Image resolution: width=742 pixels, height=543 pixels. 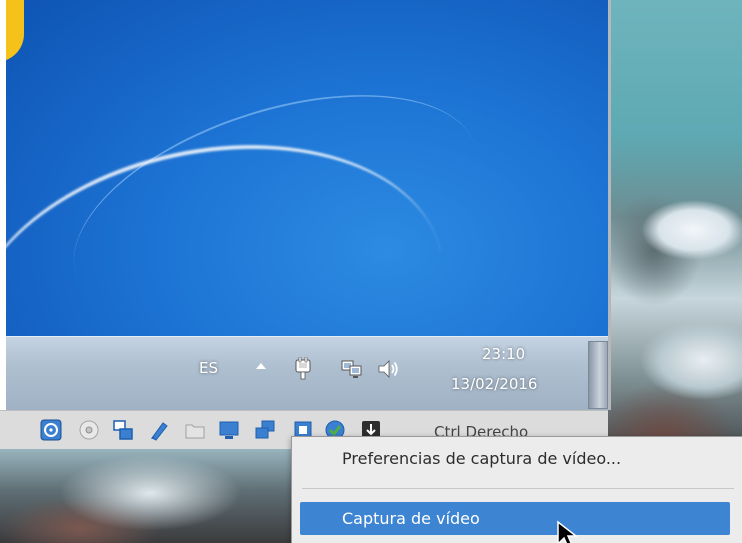 What do you see at coordinates (229, 430) in the screenshot?
I see `display-icon` at bounding box center [229, 430].